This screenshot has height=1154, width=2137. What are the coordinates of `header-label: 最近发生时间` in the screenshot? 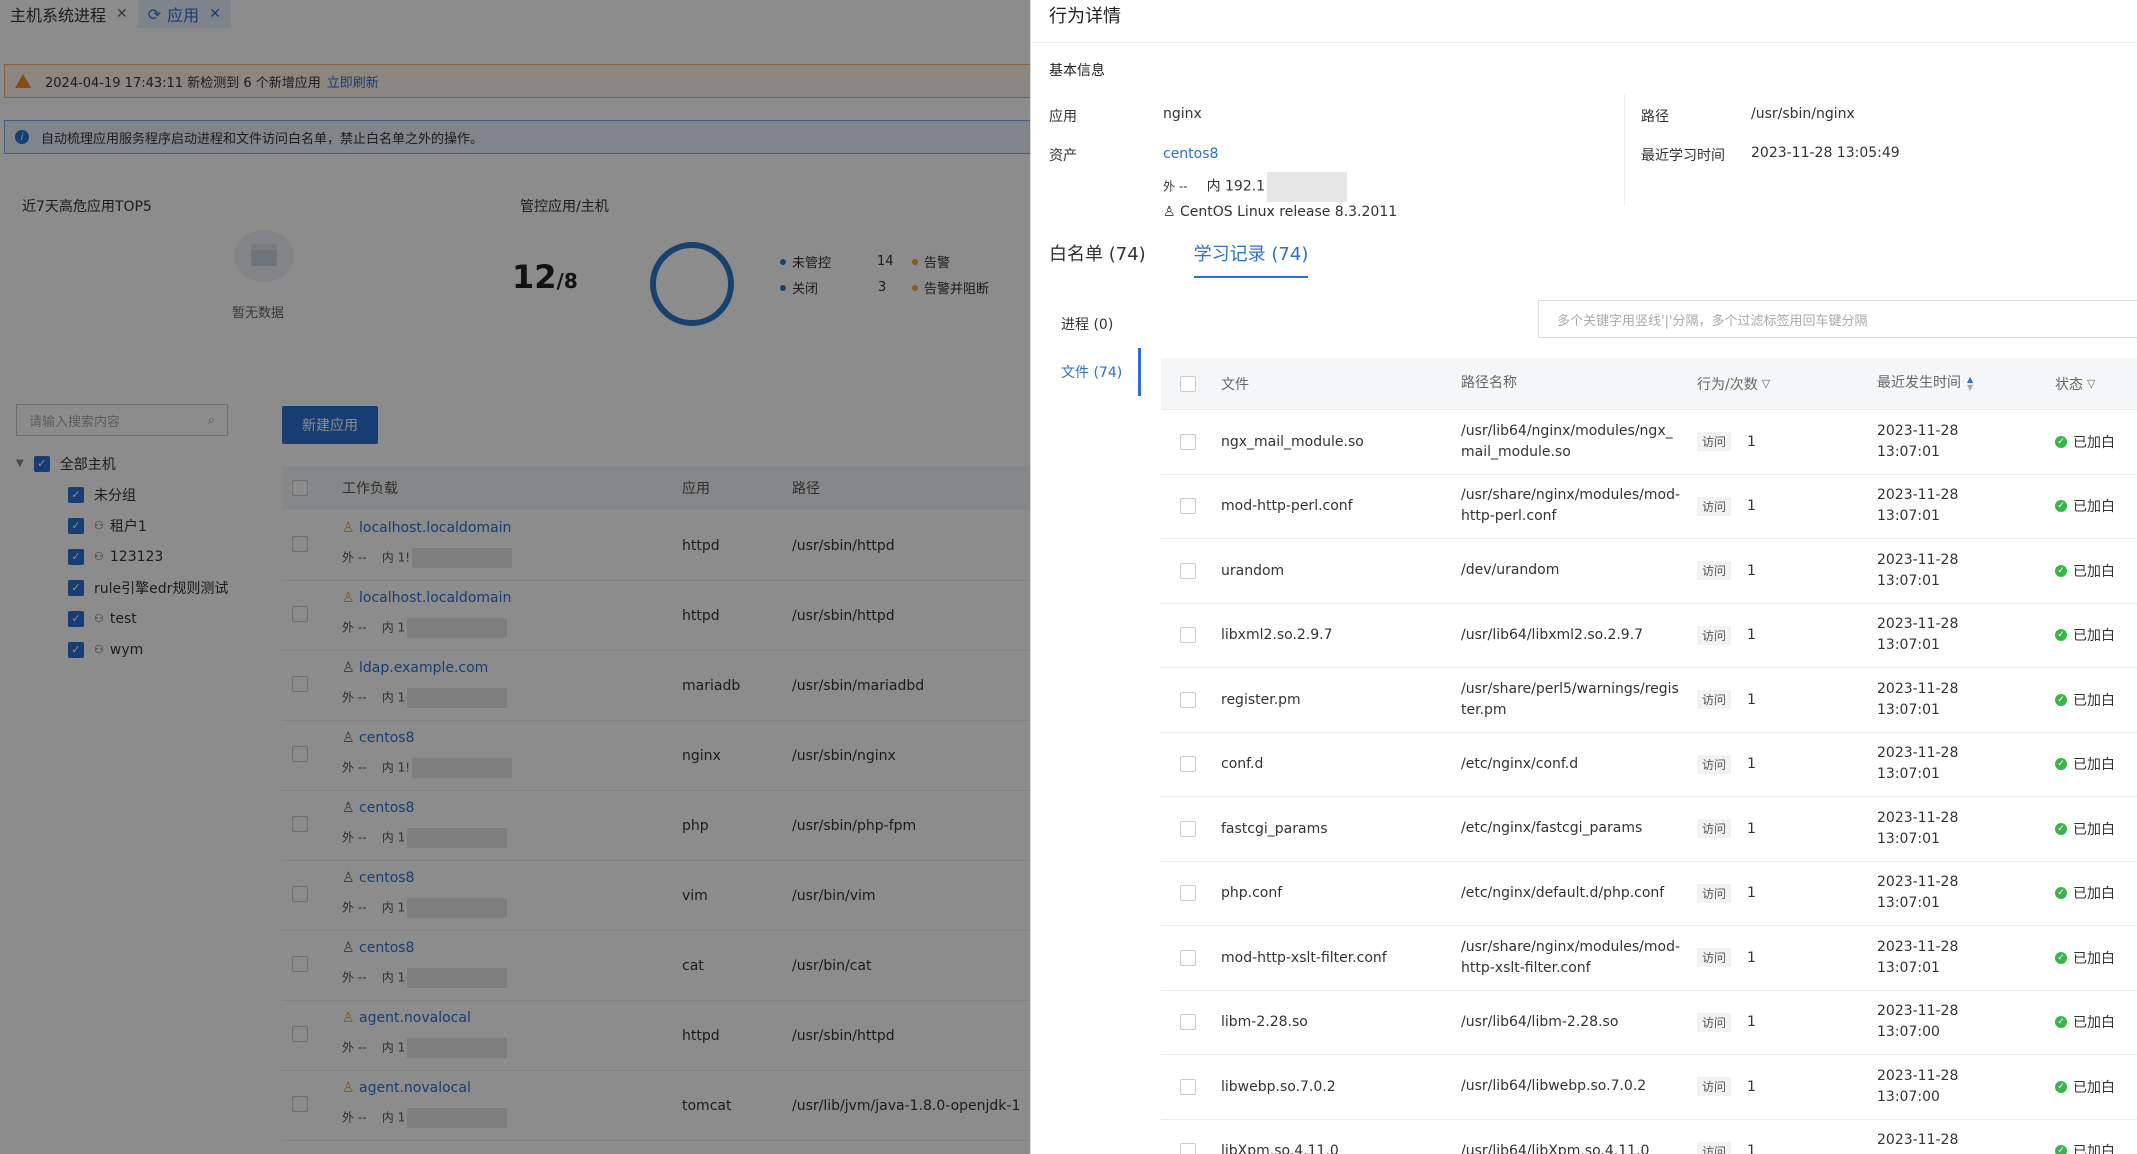 It's located at (1919, 383).